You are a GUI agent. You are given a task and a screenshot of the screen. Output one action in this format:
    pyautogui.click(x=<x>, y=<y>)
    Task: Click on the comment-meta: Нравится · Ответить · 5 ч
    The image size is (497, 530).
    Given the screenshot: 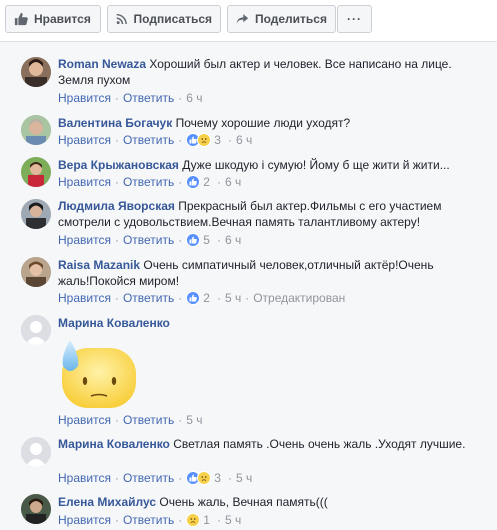 What is the action you would take?
    pyautogui.click(x=130, y=420)
    